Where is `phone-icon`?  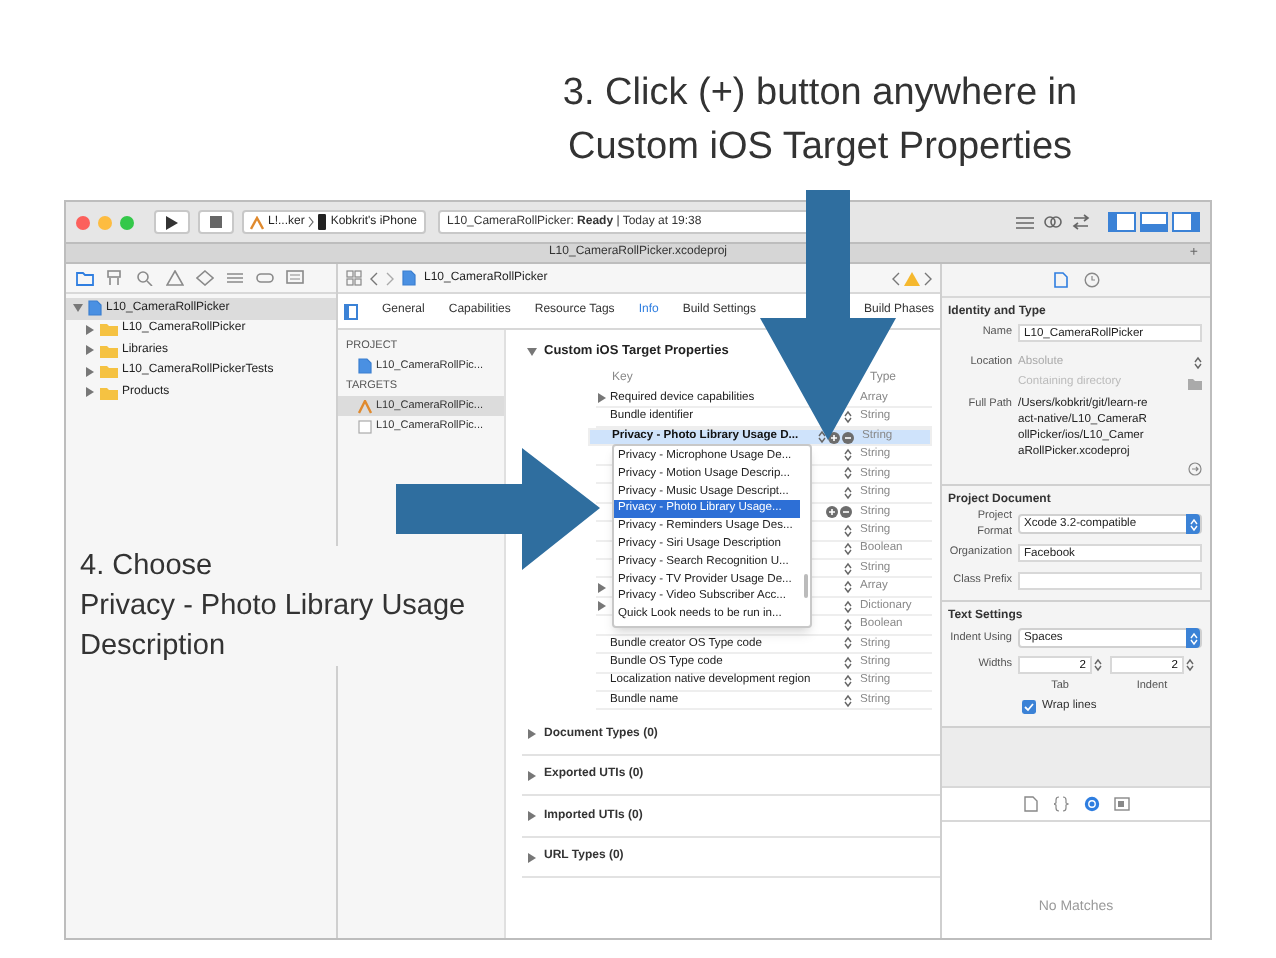
phone-icon is located at coordinates (322, 222).